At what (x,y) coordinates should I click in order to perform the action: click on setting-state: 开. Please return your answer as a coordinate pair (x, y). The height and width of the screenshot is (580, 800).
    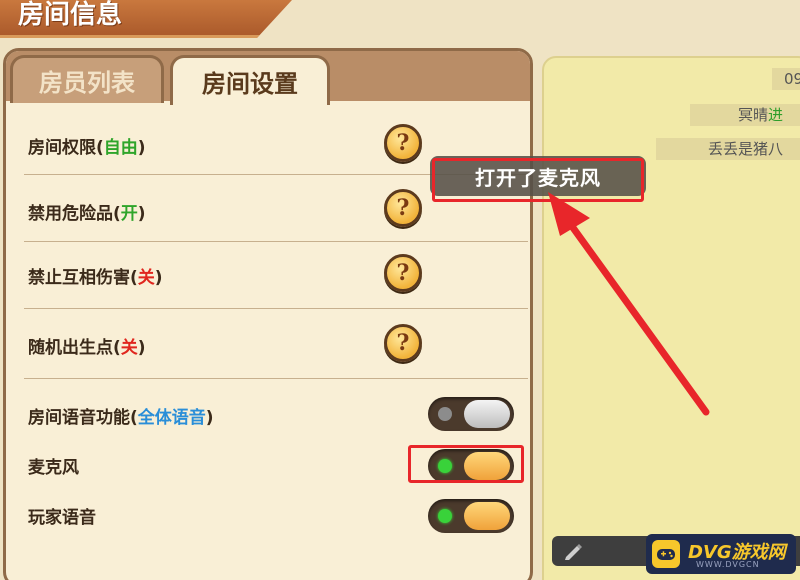
    Looking at the image, I should click on (129, 214).